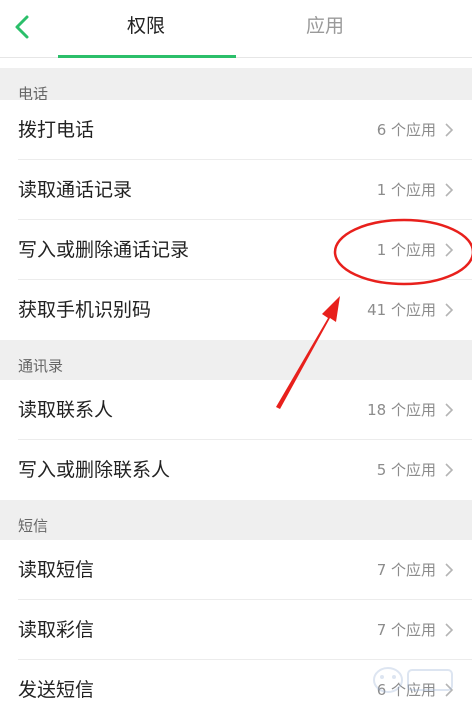 This screenshot has width=472, height=720. Describe the element at coordinates (413, 680) in the screenshot. I see `watermark-logo-icon` at that location.